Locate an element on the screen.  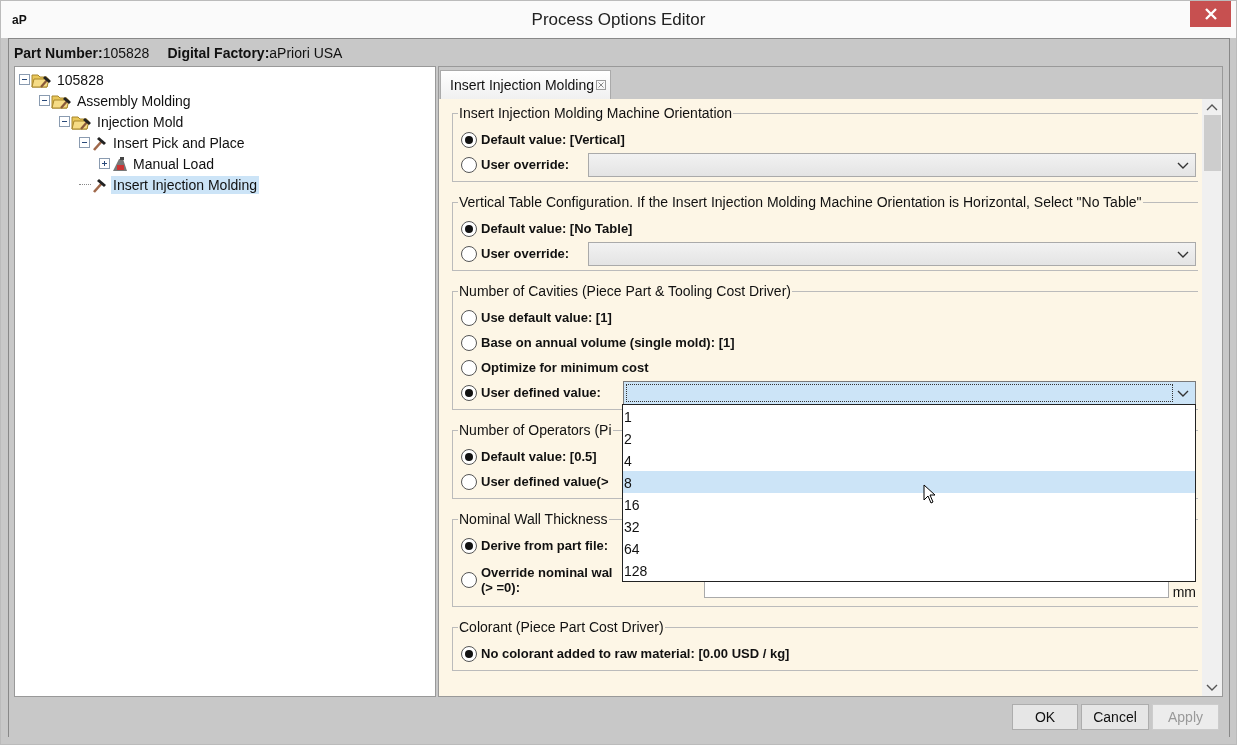
close-button is located at coordinates (1210, 14).